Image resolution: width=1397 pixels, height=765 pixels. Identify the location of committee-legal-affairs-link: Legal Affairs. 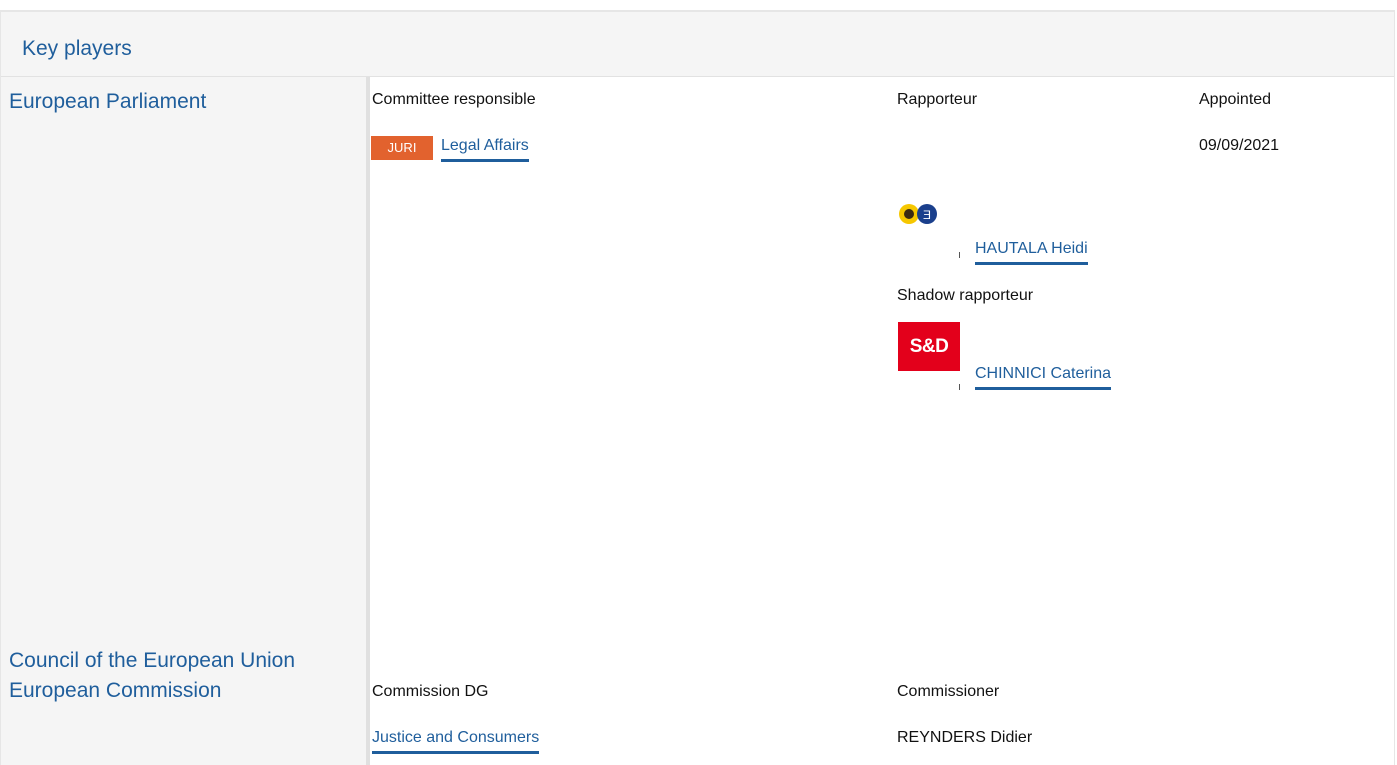
(485, 149).